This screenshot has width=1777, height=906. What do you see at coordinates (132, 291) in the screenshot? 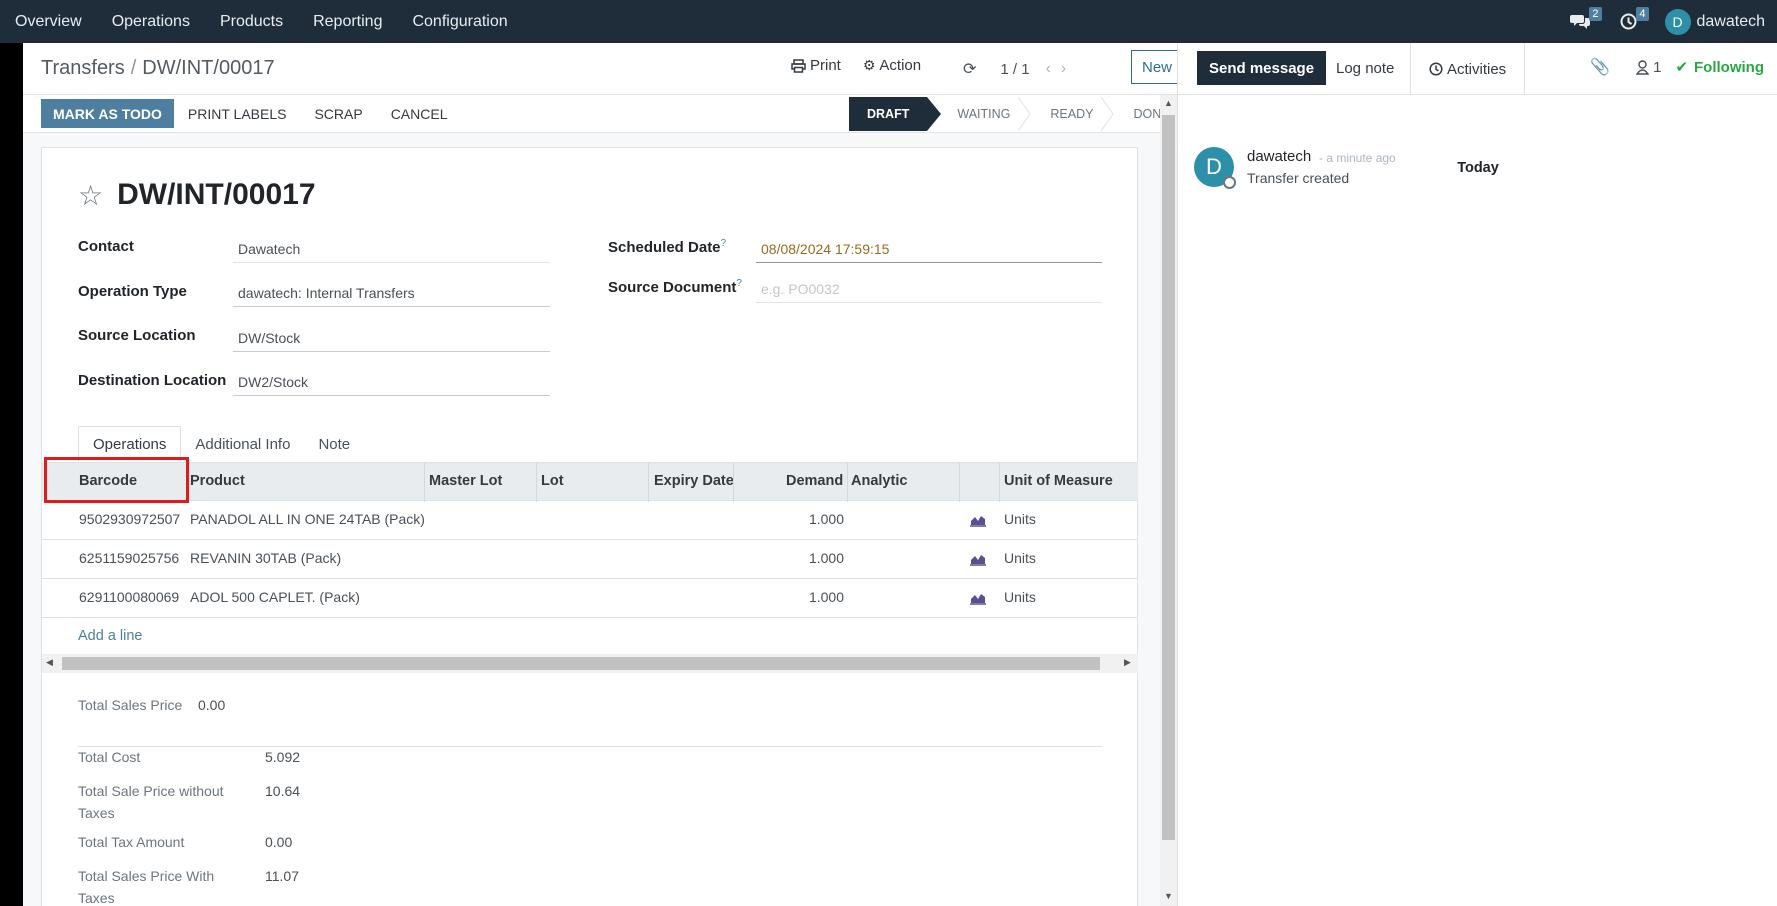
I see `operation-type-label: Operation Type` at bounding box center [132, 291].